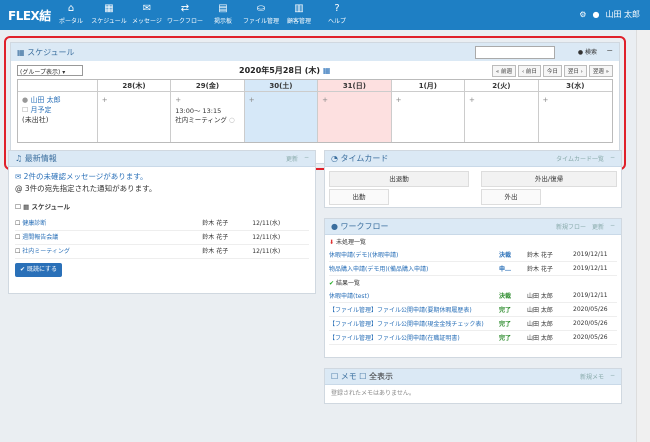 Image resolution: width=650 pixels, height=442 pixels. What do you see at coordinates (109, 15) in the screenshot?
I see `nav-schedule: ▦ スケジュール` at bounding box center [109, 15].